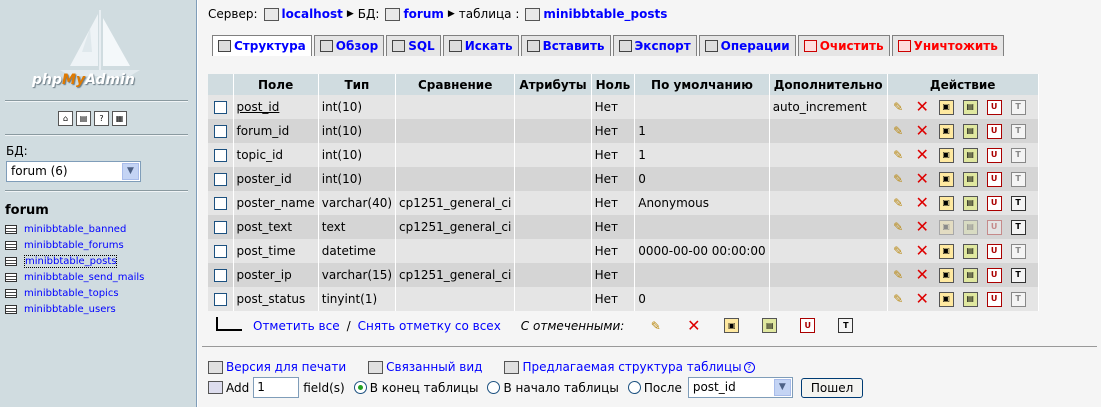  What do you see at coordinates (494, 387) in the screenshot?
I see `at-start-radio` at bounding box center [494, 387].